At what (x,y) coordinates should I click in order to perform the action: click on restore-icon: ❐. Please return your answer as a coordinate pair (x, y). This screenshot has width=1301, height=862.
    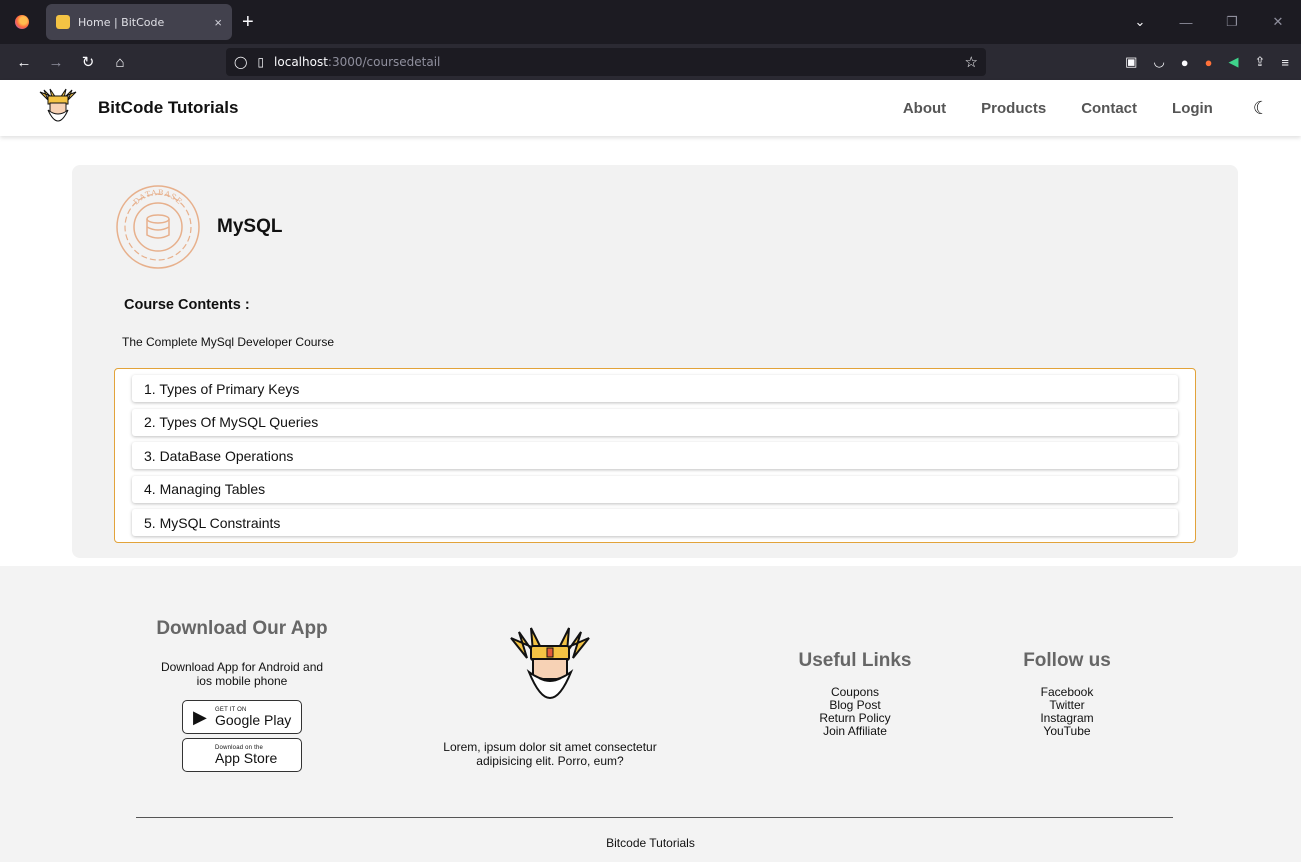
    Looking at the image, I should click on (1232, 22).